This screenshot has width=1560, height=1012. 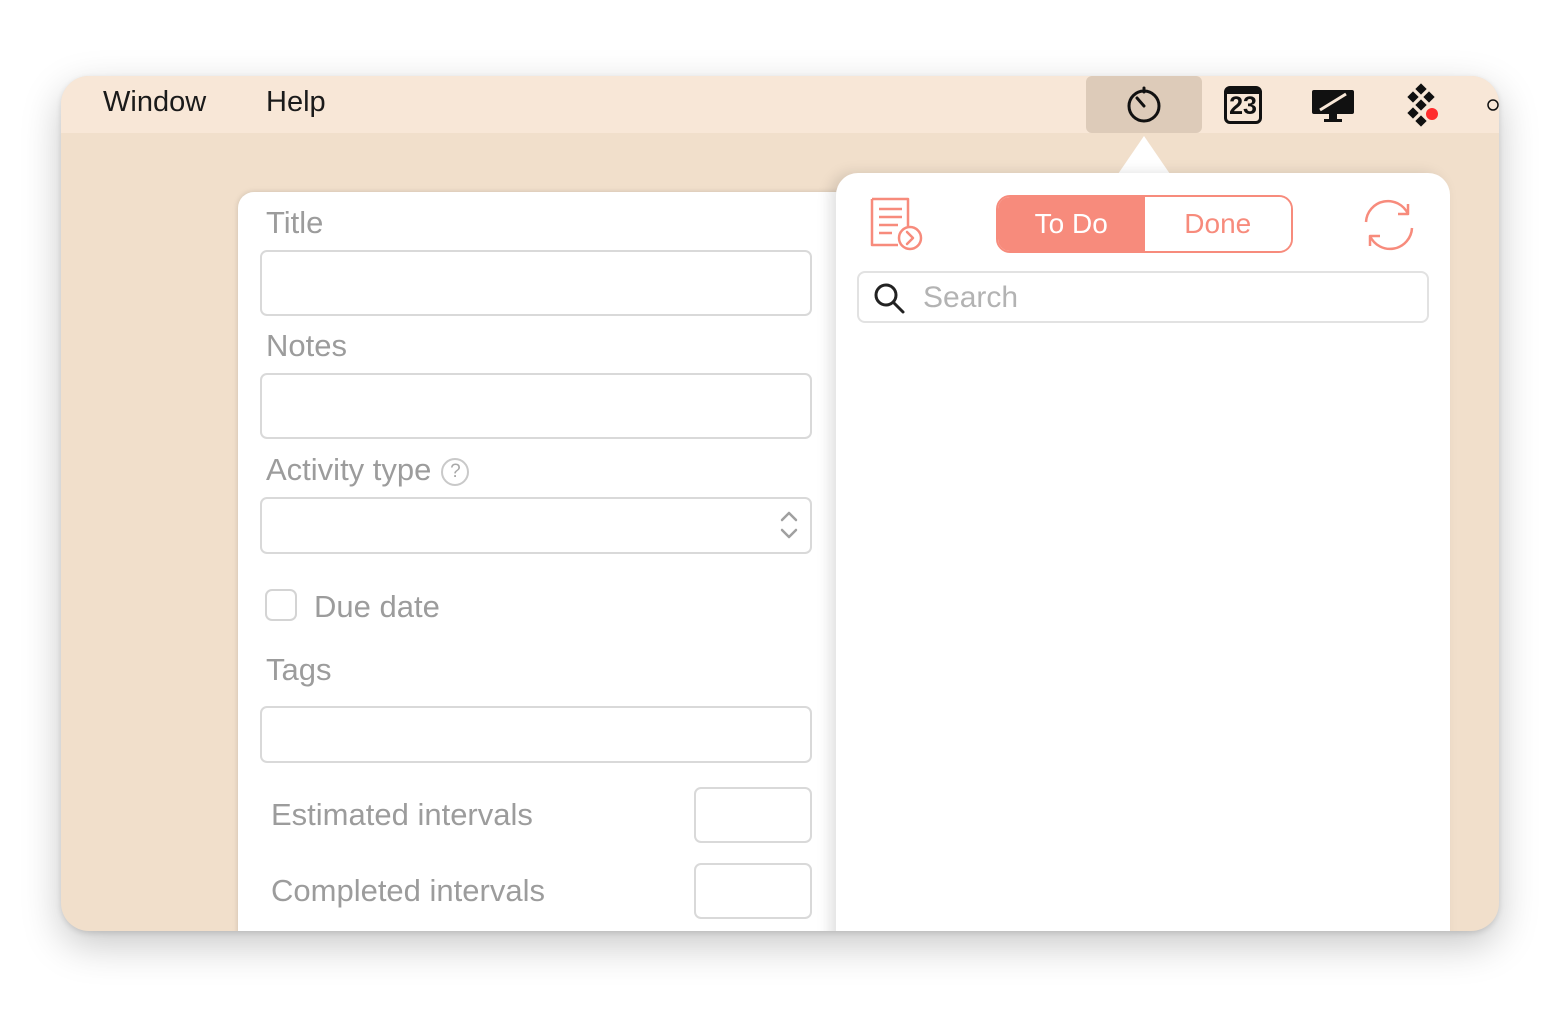 What do you see at coordinates (536, 406) in the screenshot?
I see `notes-field` at bounding box center [536, 406].